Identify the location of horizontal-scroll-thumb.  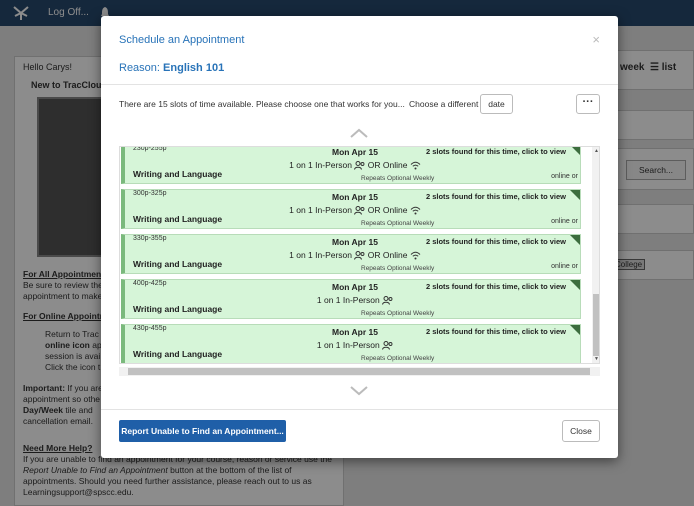
(359, 371).